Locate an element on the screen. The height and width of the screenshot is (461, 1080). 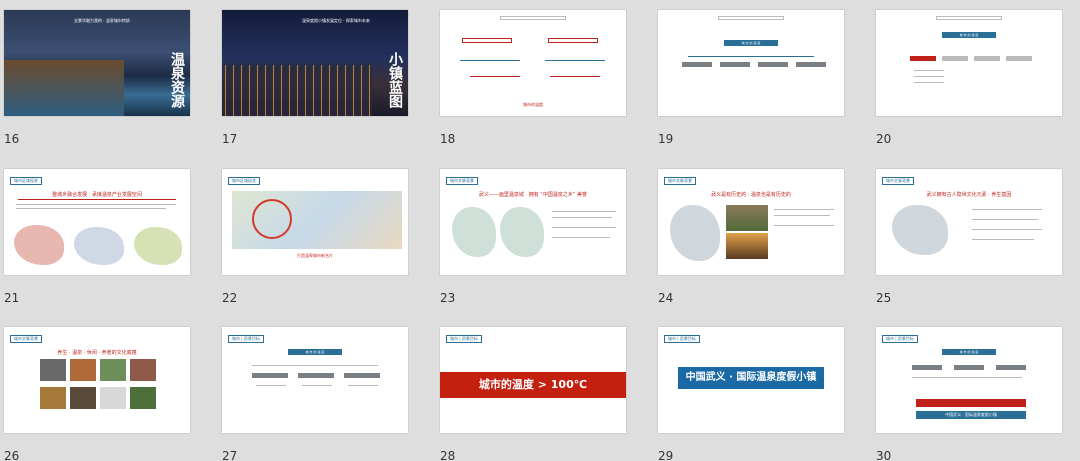
slide-number: 26 is located at coordinates (12, 455).